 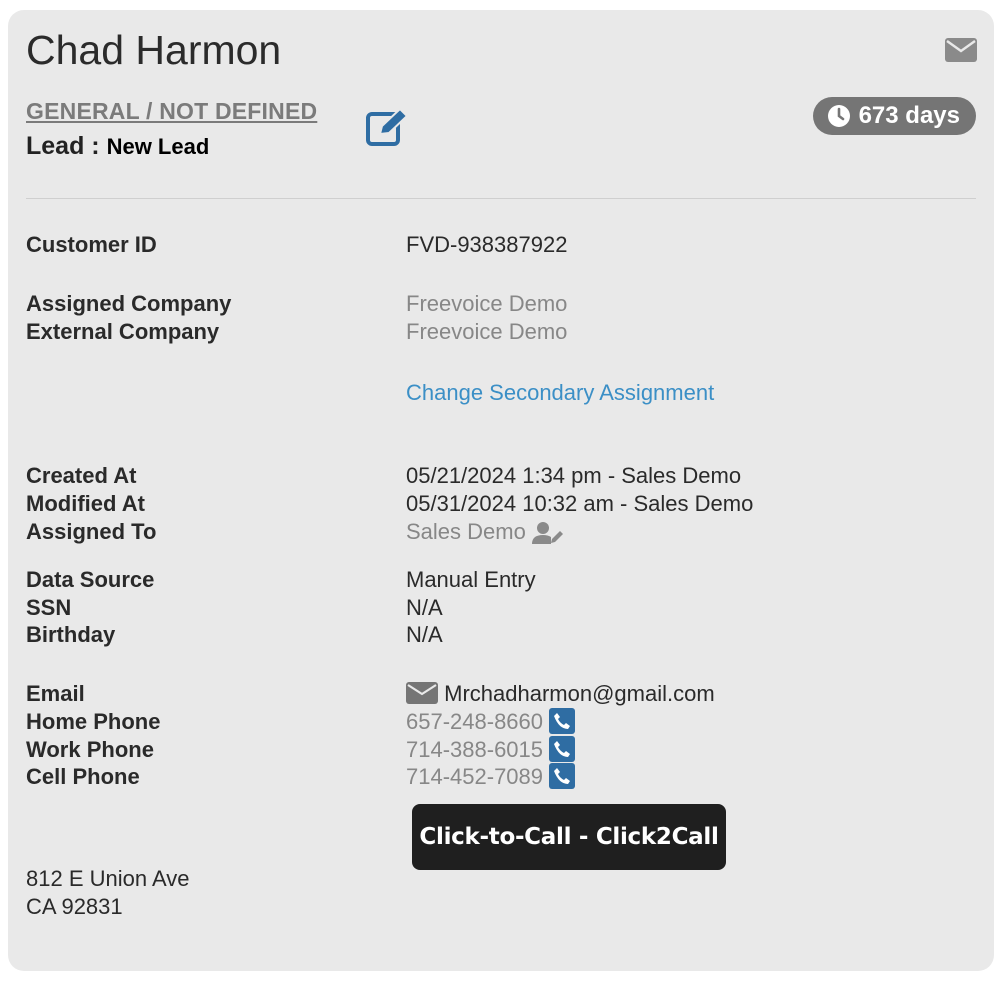 I want to click on external-company-value: Freevoice Demo, so click(x=487, y=331).